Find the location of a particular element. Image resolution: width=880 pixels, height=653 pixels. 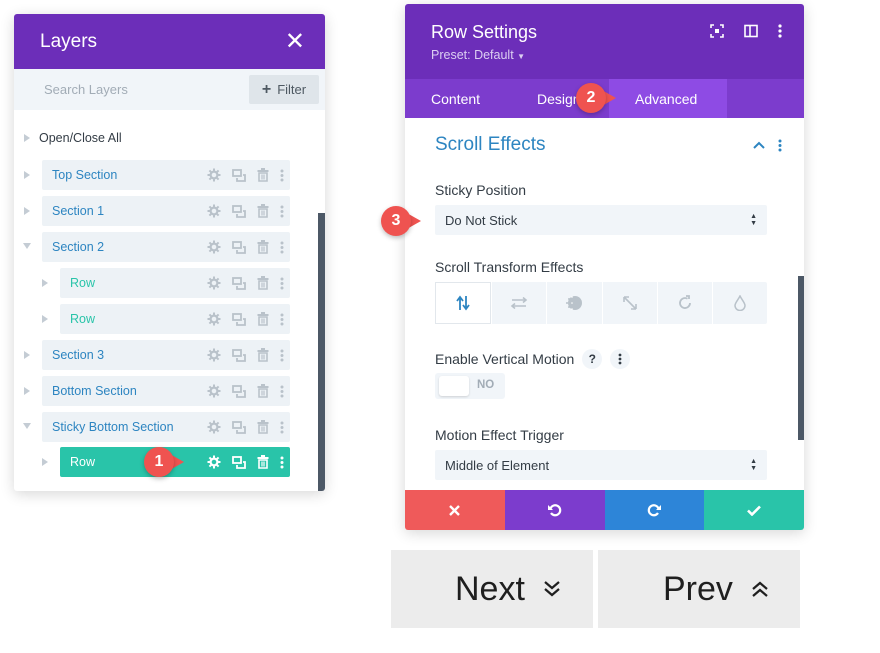

header-icons is located at coordinates (746, 31).